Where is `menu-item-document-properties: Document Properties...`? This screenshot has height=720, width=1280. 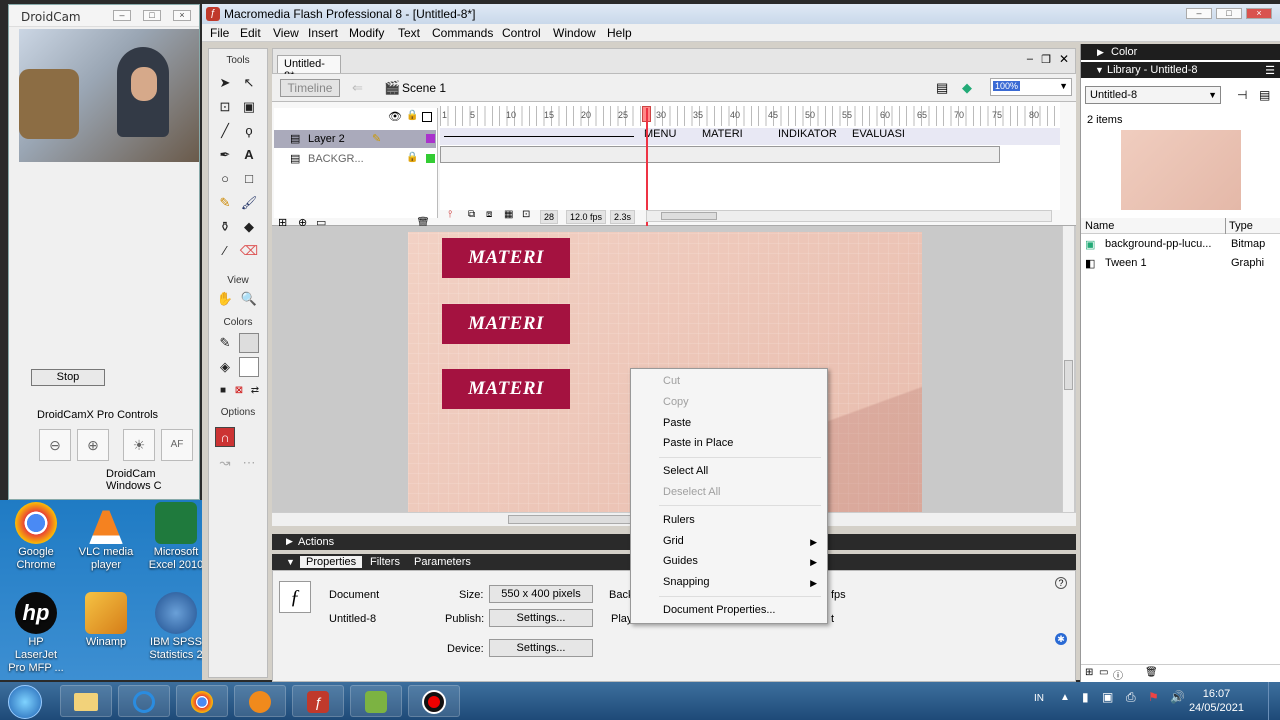
menu-item-document-properties: Document Properties... is located at coordinates (719, 610).